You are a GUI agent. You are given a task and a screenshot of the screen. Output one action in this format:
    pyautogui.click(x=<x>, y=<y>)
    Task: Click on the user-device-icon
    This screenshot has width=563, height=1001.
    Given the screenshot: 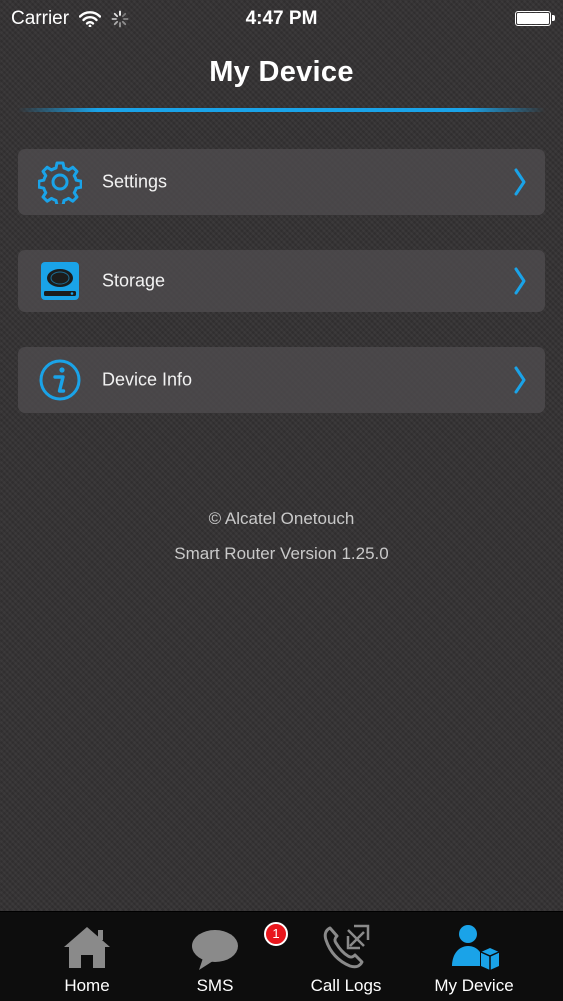 What is the action you would take?
    pyautogui.click(x=476, y=947)
    